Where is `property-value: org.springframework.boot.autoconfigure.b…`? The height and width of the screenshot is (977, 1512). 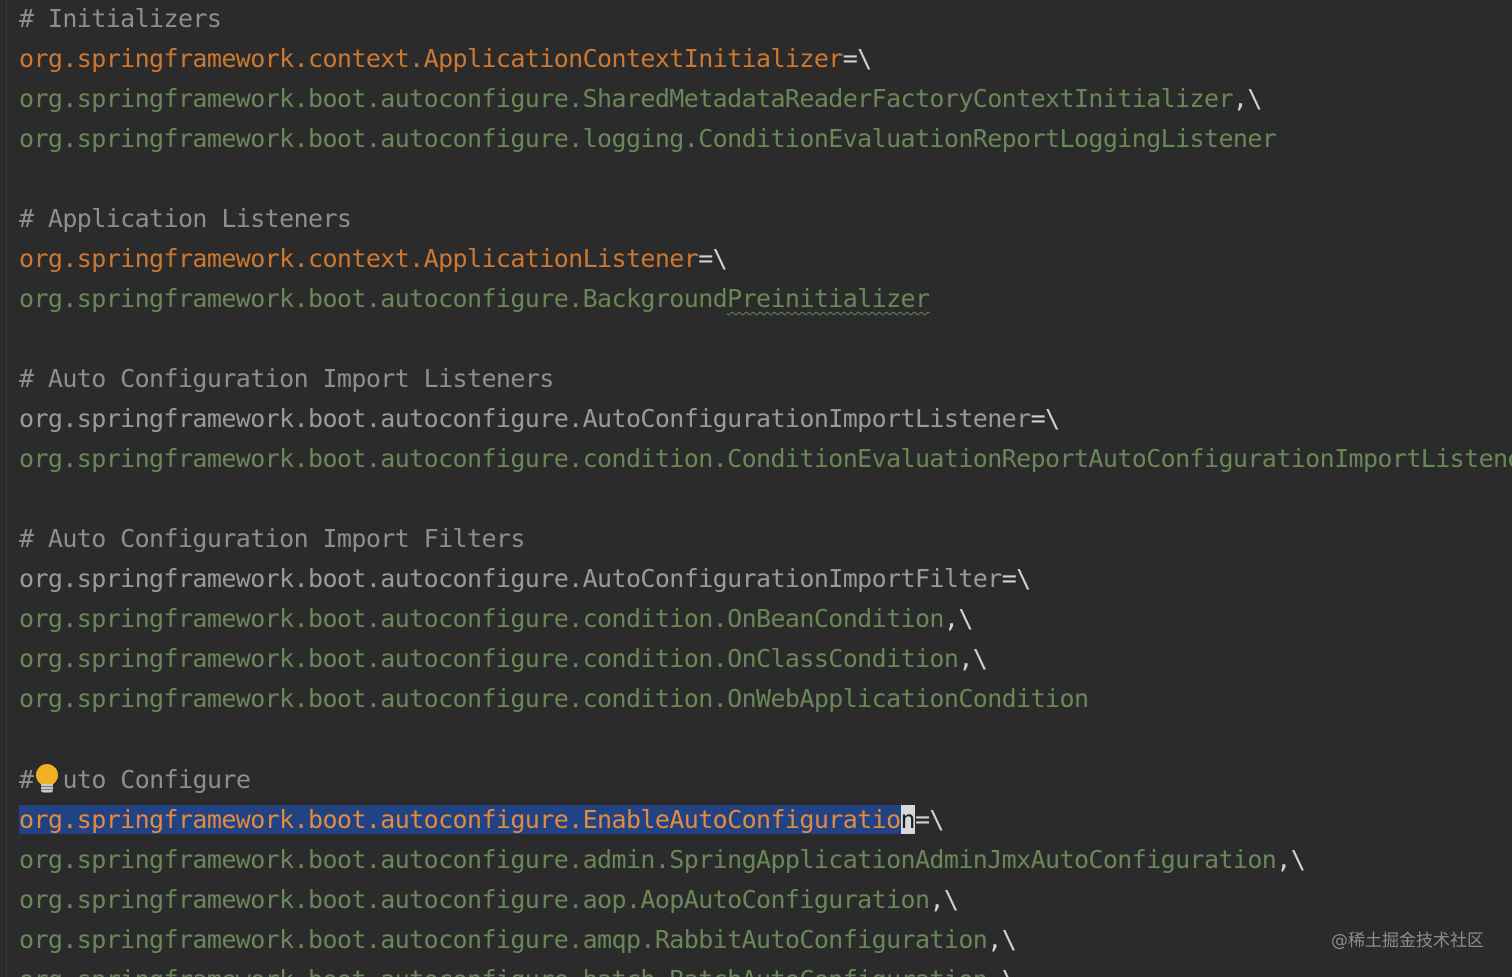 property-value: org.springframework.boot.autoconfigure.b… is located at coordinates (503, 971).